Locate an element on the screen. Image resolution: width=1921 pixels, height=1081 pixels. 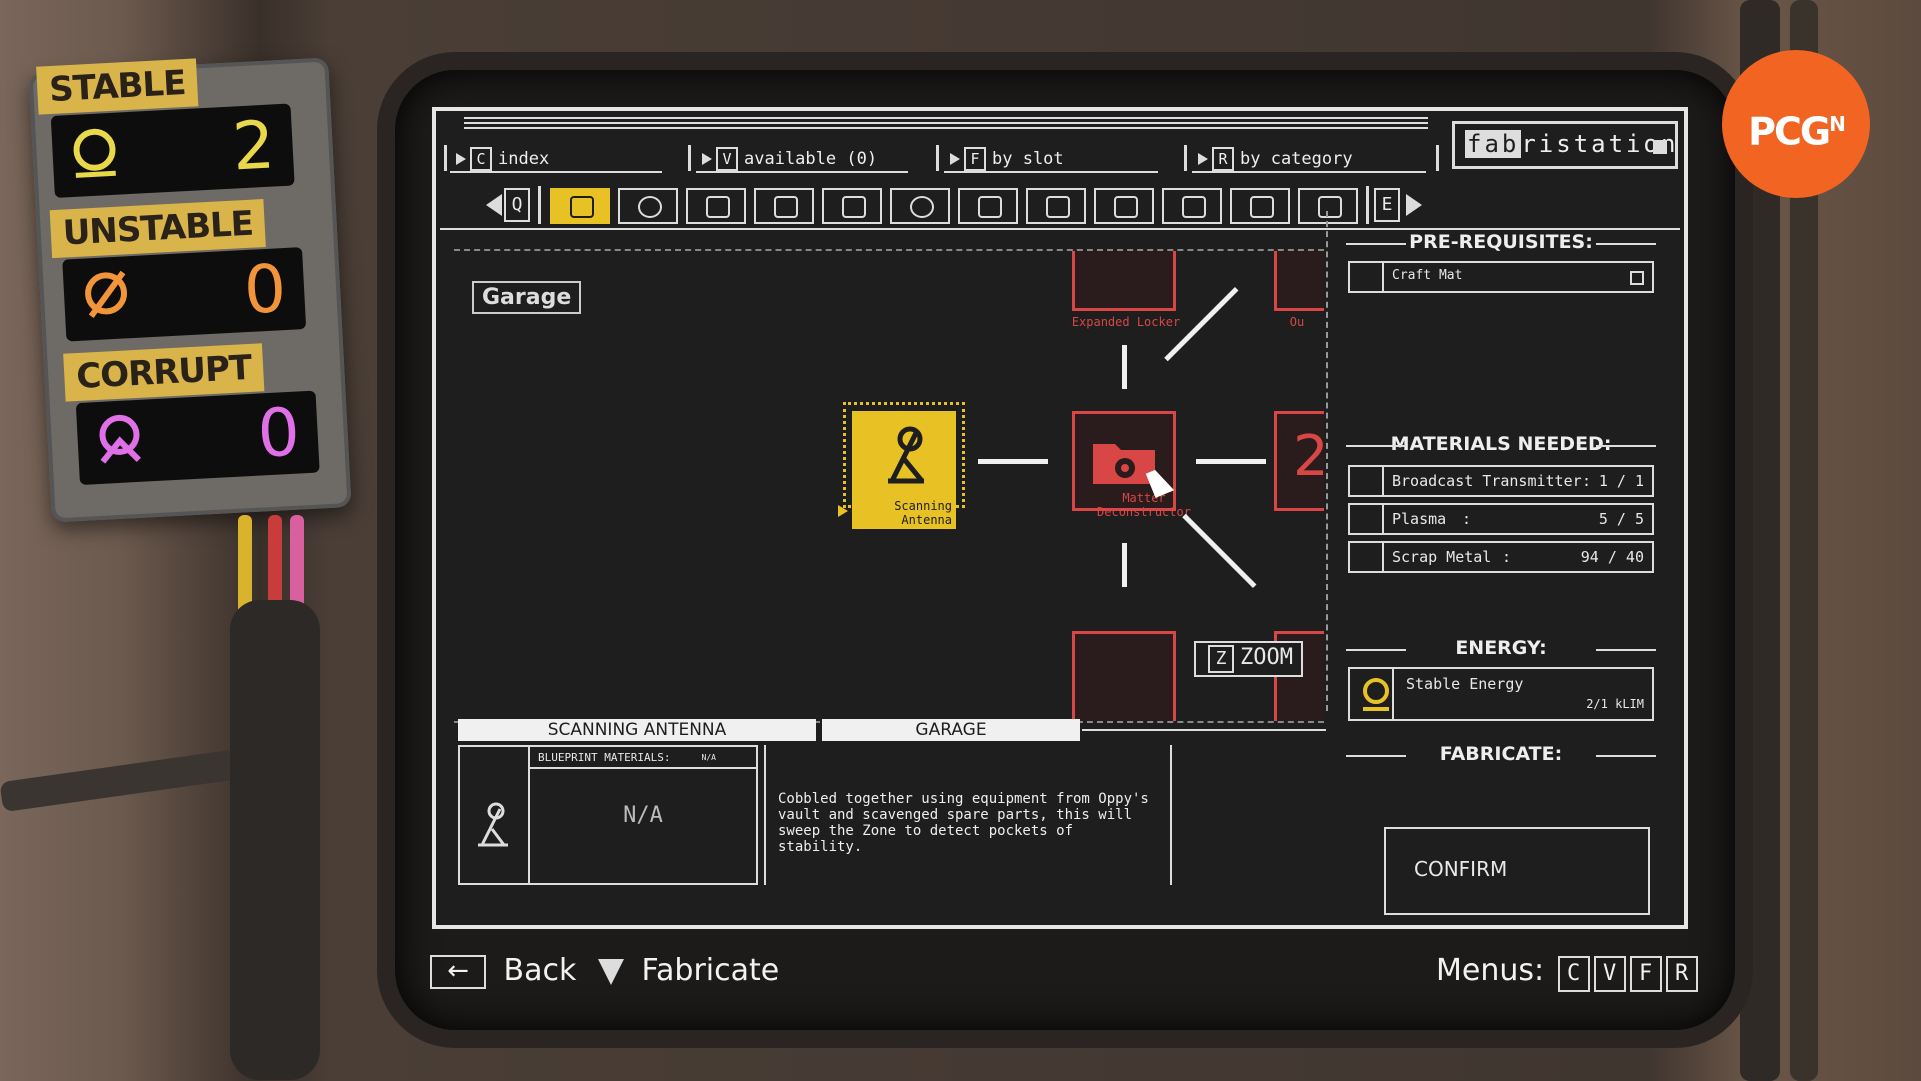
selection-marker-icon is located at coordinates (843, 511).